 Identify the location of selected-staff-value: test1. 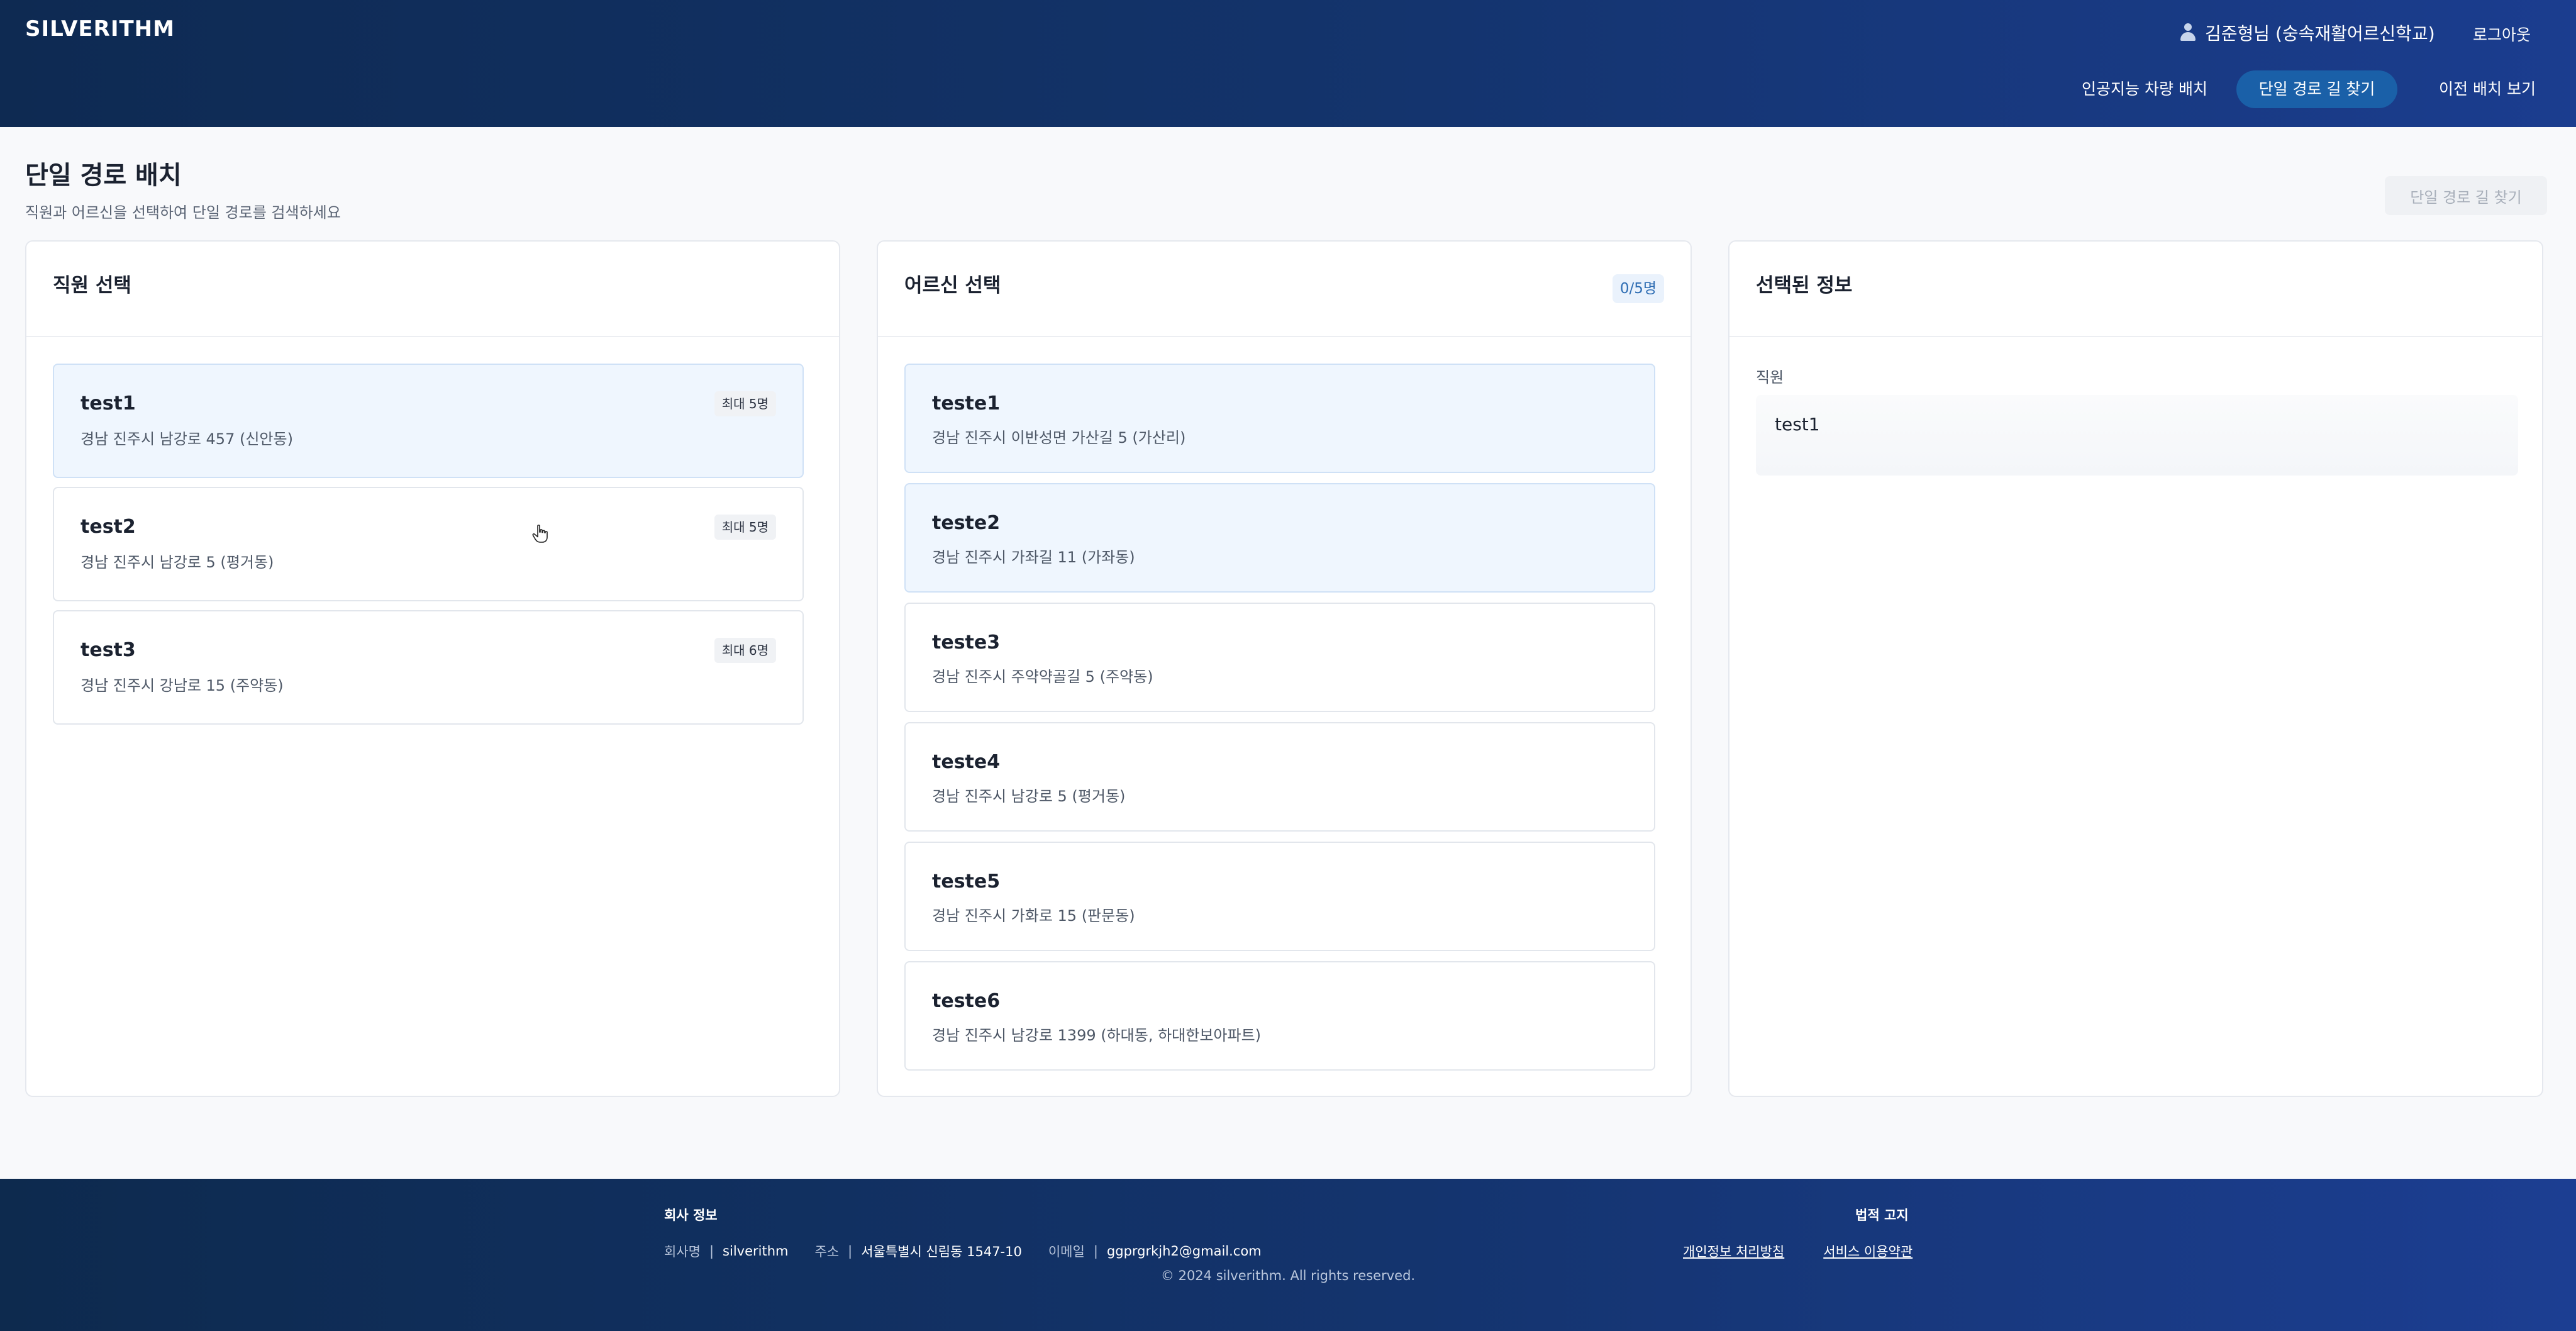
(1797, 424).